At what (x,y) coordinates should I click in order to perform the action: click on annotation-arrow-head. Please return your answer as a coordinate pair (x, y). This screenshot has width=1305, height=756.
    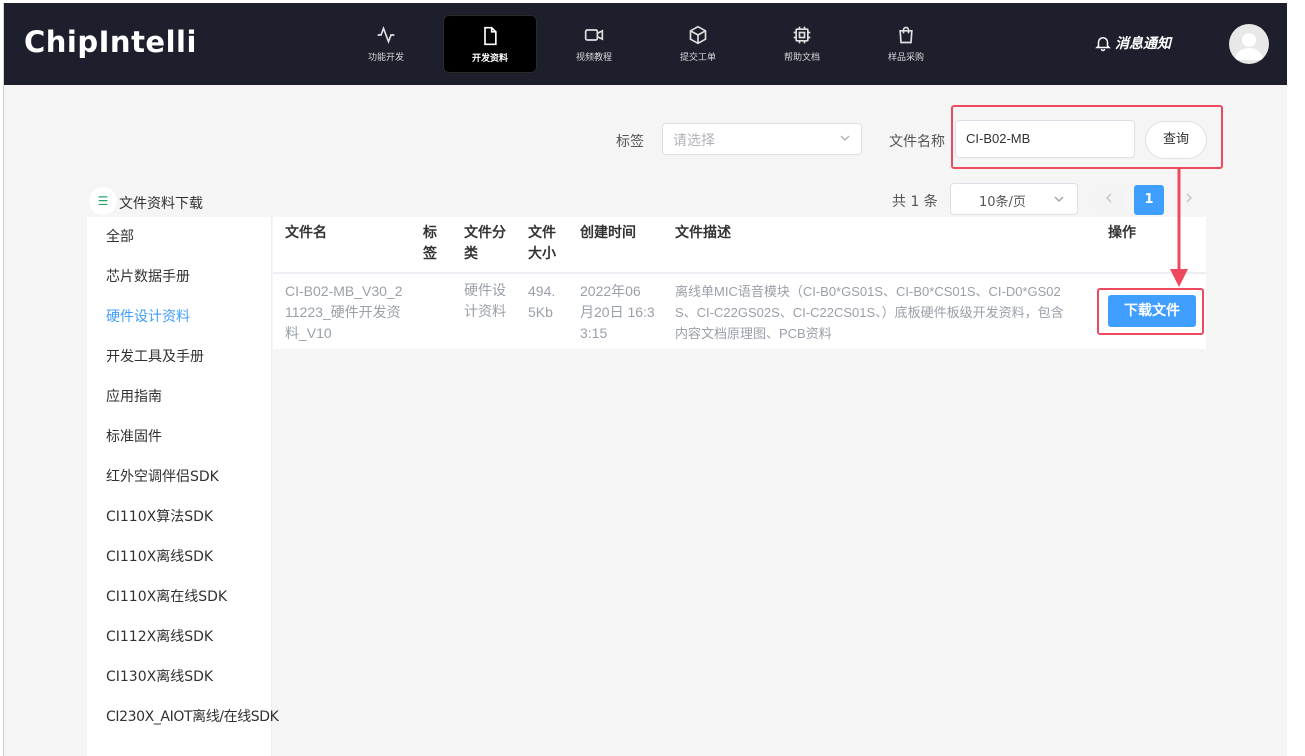
    Looking at the image, I should click on (1179, 278).